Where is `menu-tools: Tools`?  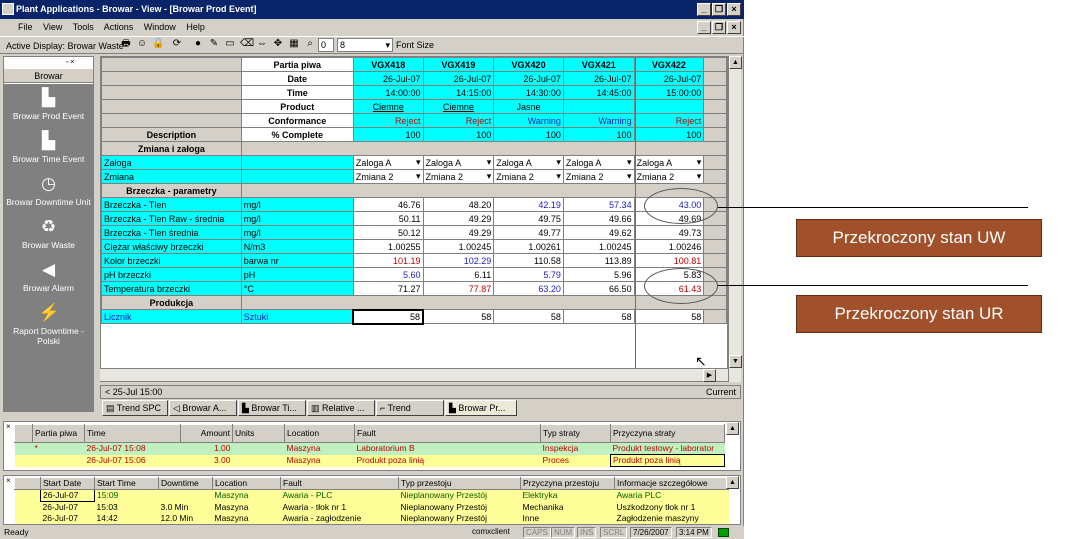
menu-tools: Tools is located at coordinates (83, 27).